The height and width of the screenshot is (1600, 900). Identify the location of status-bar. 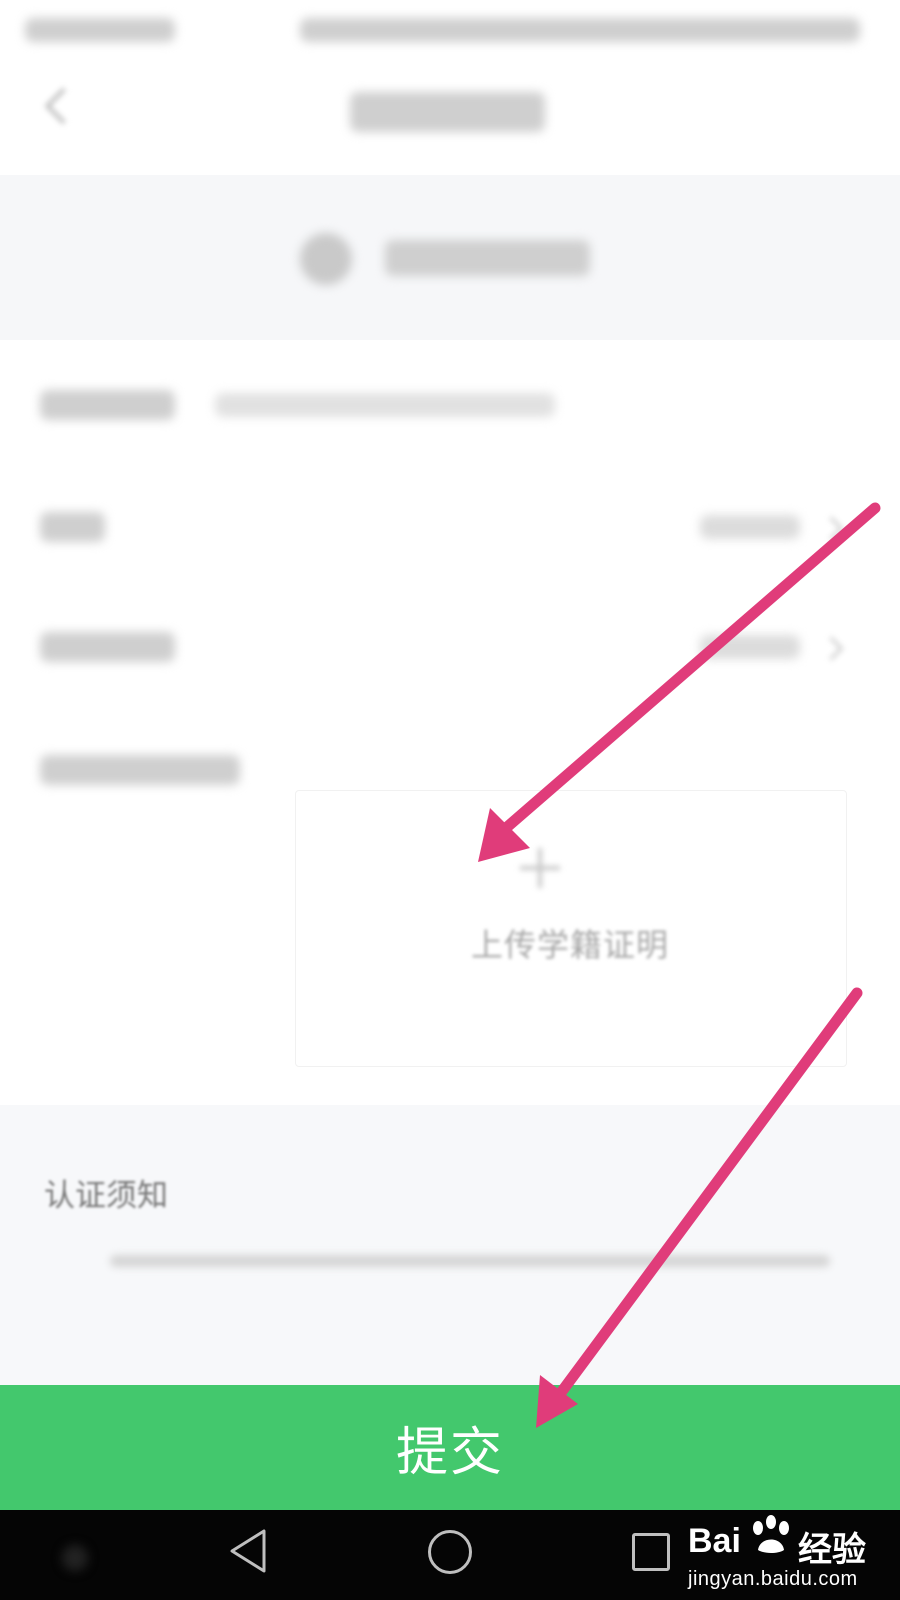
(450, 30).